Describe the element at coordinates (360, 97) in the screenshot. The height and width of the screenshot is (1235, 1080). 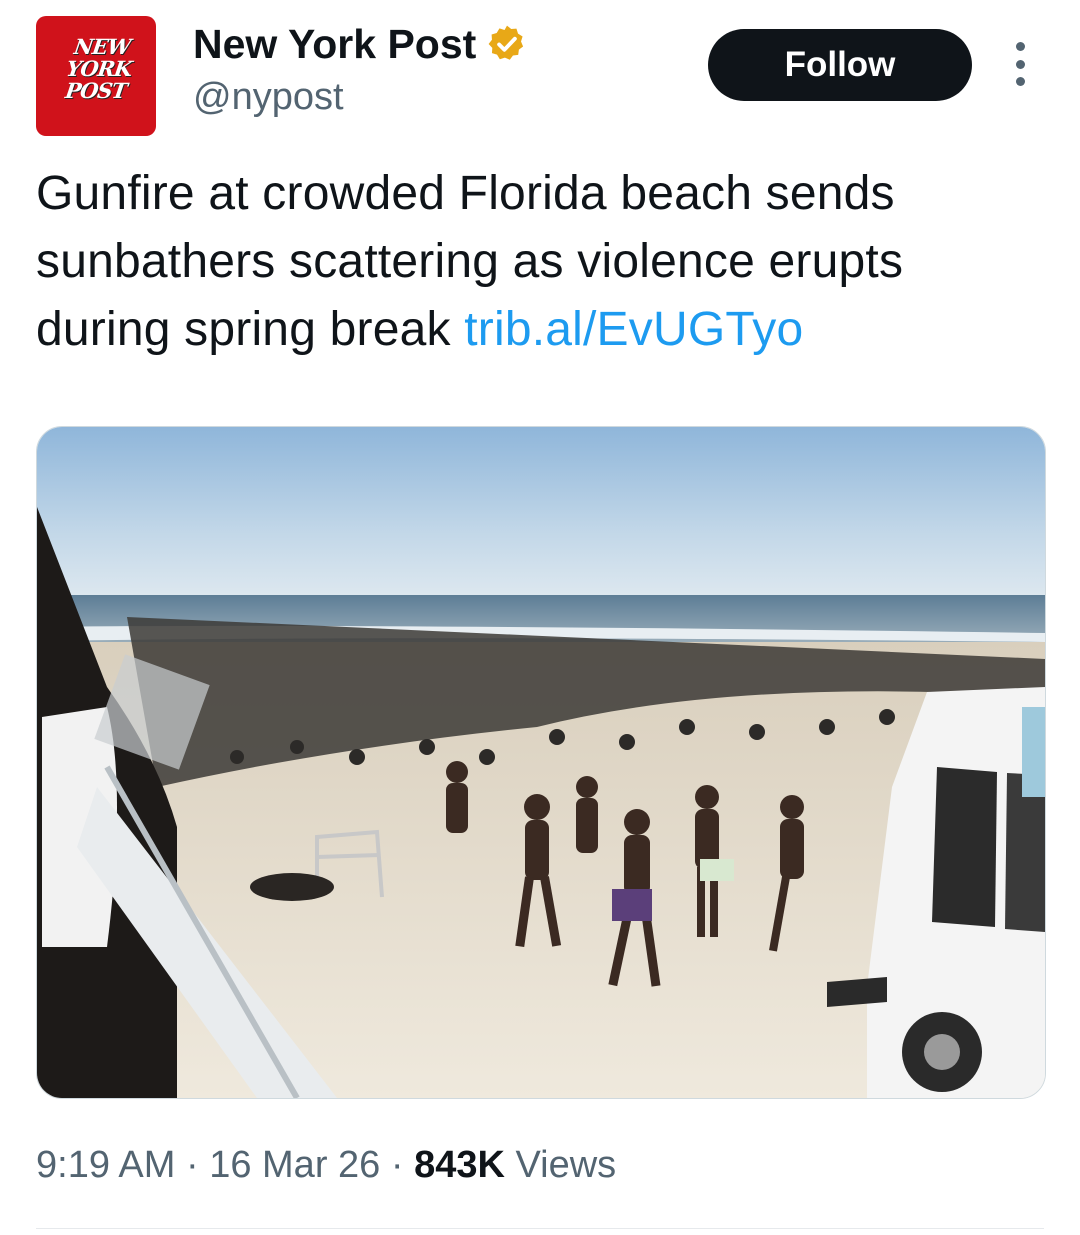
I see `author-handle: @nypost` at that location.